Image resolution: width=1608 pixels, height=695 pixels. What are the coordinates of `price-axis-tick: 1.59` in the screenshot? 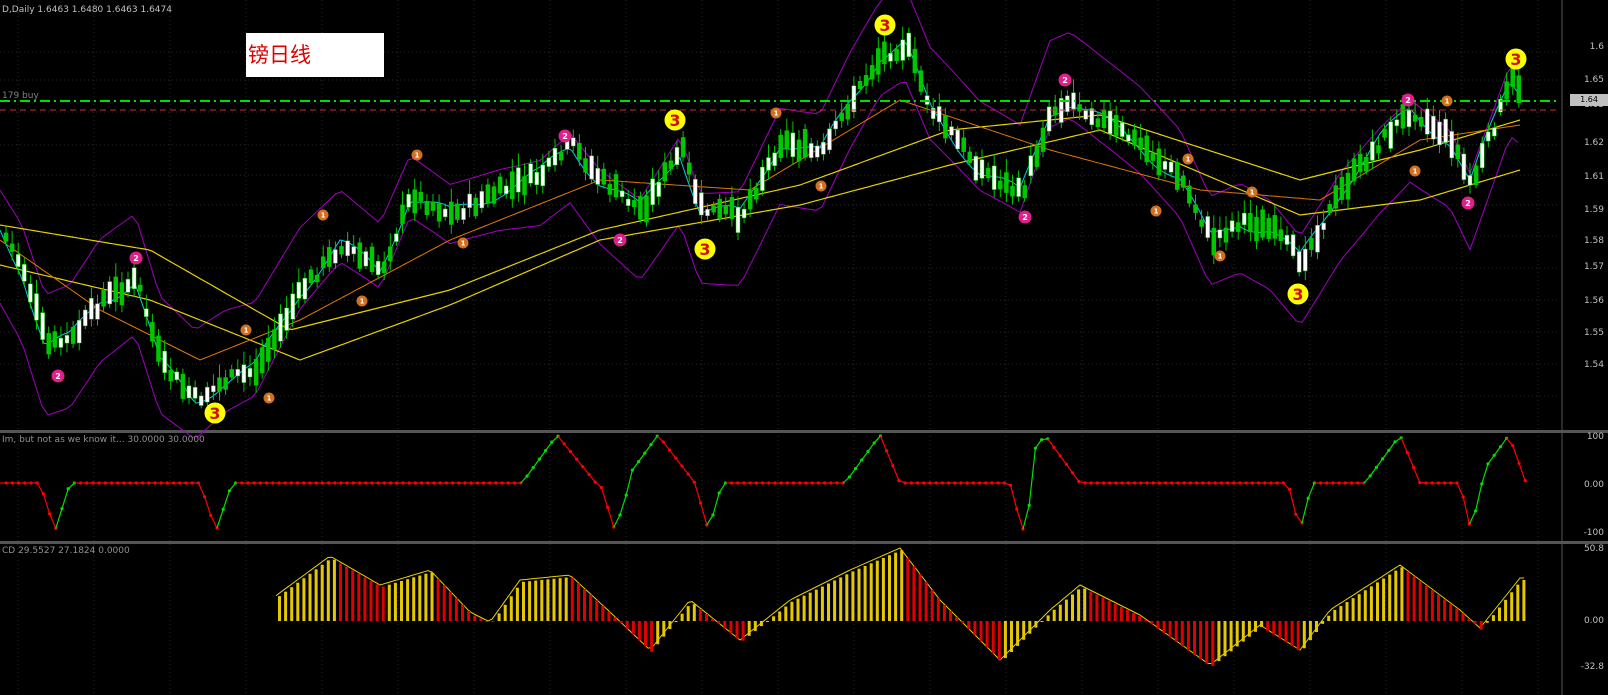 It's located at (1593, 210).